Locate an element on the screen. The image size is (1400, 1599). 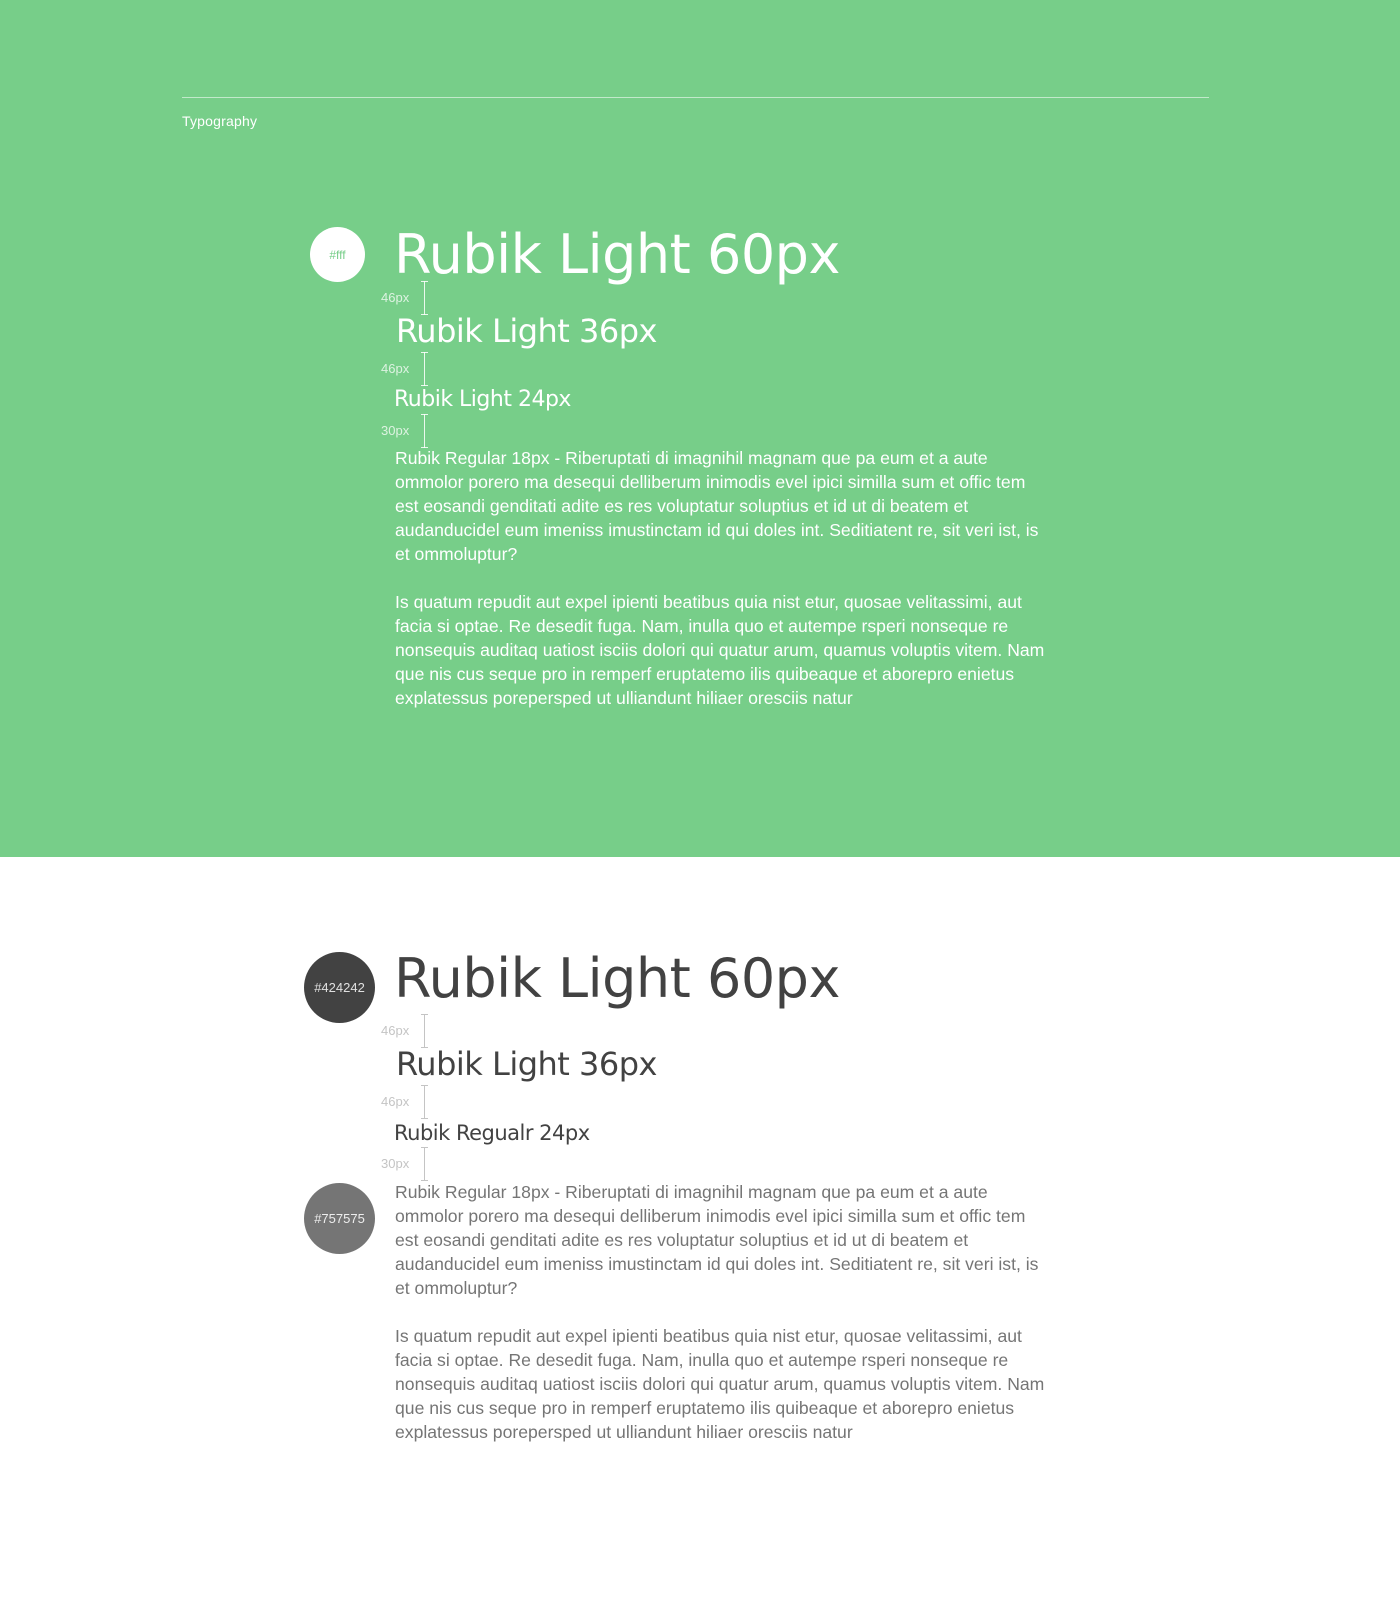
swatch-label: #fff is located at coordinates (337, 254).